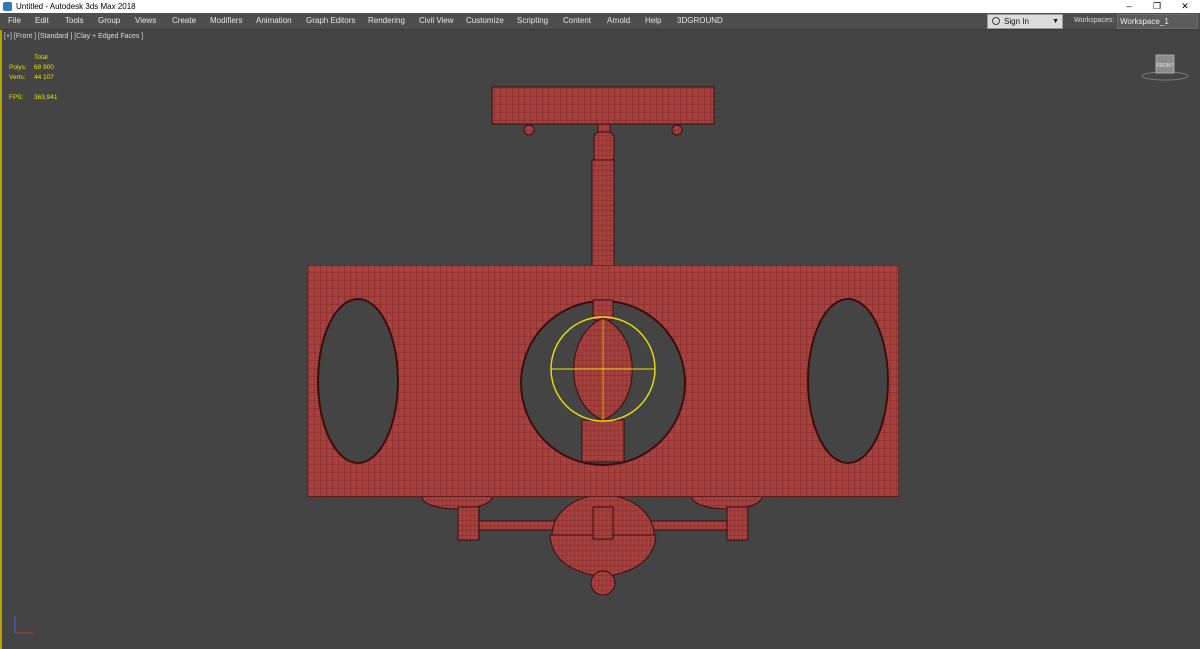  I want to click on stats-polys-label: Polys:, so click(18, 67).